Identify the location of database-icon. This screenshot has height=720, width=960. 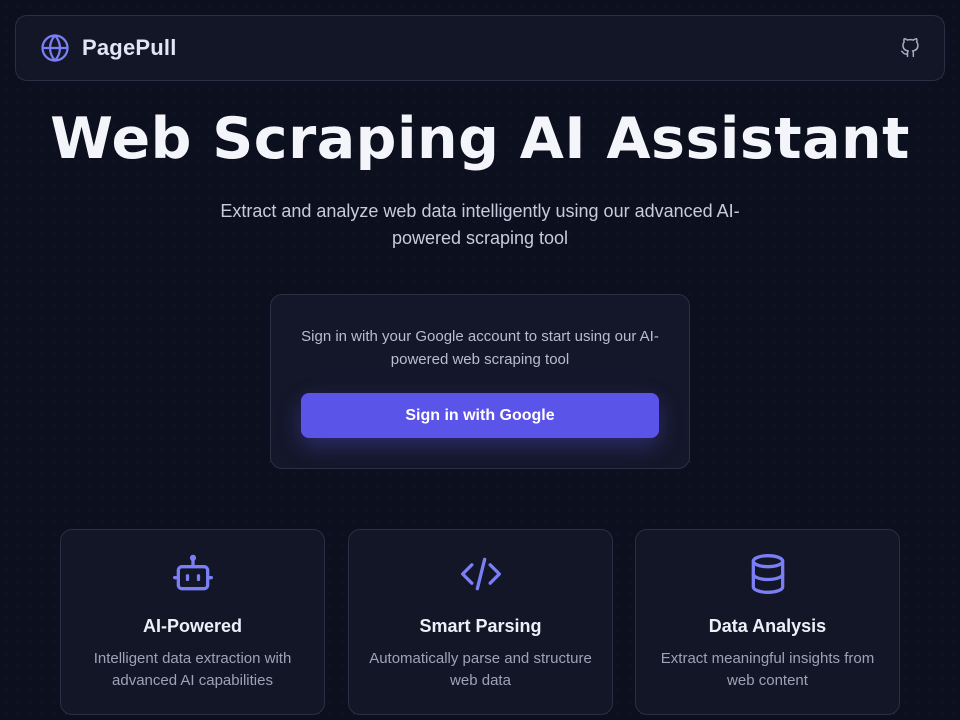
(768, 574).